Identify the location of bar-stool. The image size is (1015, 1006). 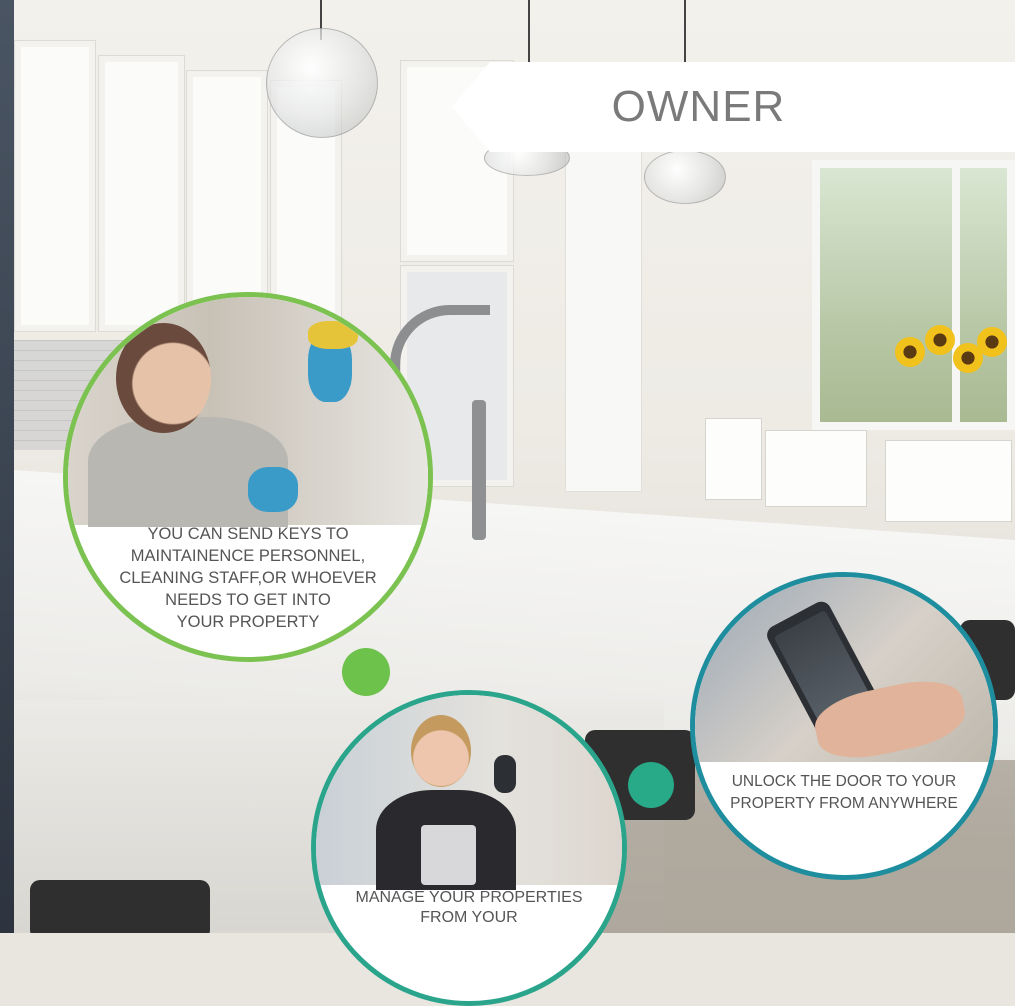
(120, 906).